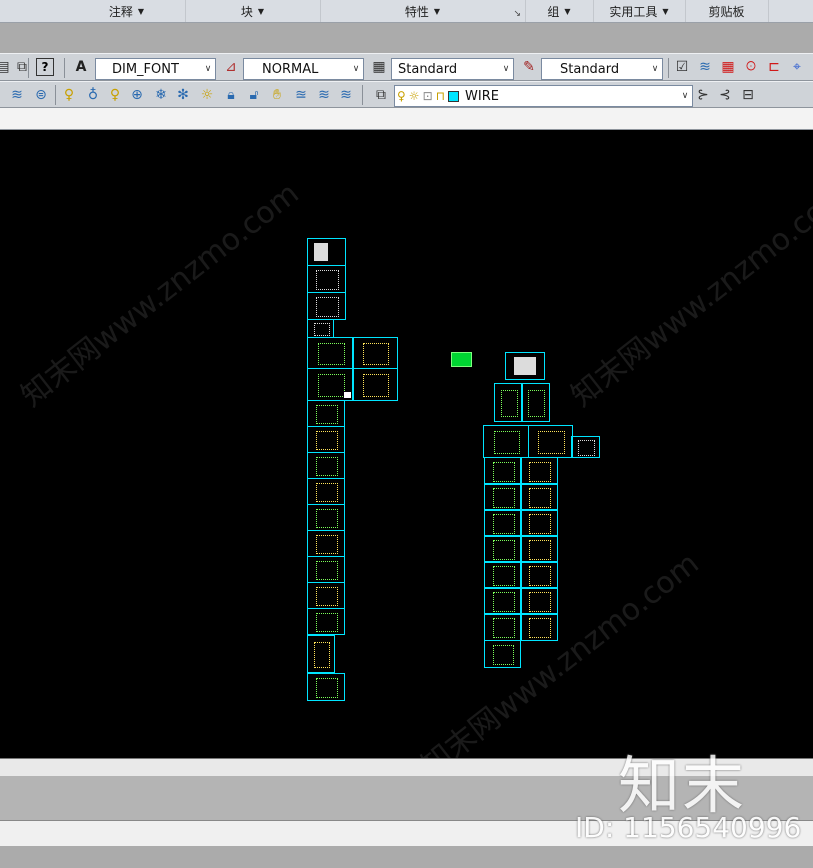  Describe the element at coordinates (379, 67) in the screenshot. I see `table-style-icon: ▦` at that location.